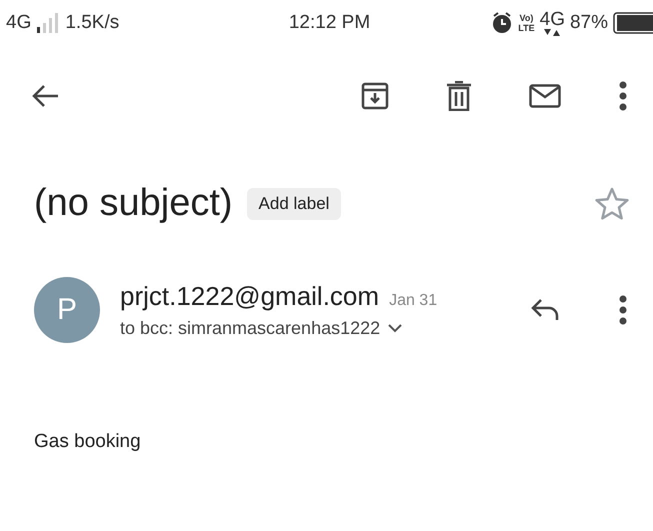 Image resolution: width=653 pixels, height=531 pixels. I want to click on delete-icon, so click(459, 96).